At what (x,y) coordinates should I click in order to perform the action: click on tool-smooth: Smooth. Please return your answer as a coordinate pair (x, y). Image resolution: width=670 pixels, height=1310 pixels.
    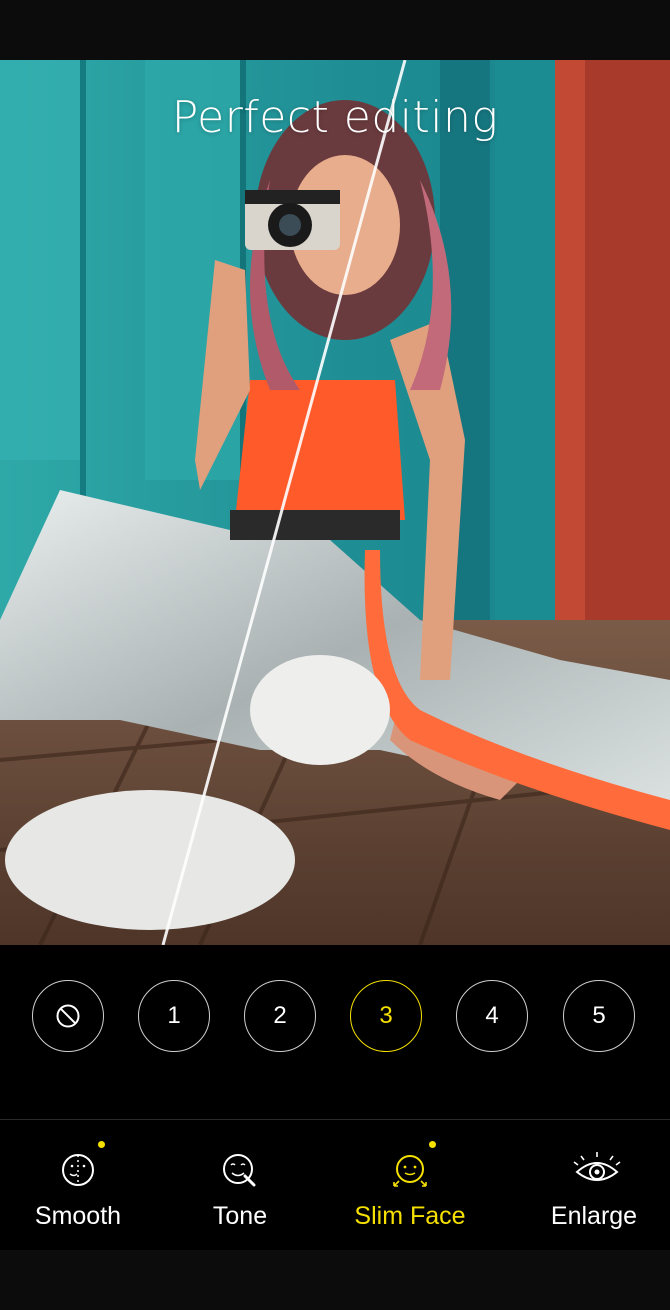
    Looking at the image, I should click on (78, 1185).